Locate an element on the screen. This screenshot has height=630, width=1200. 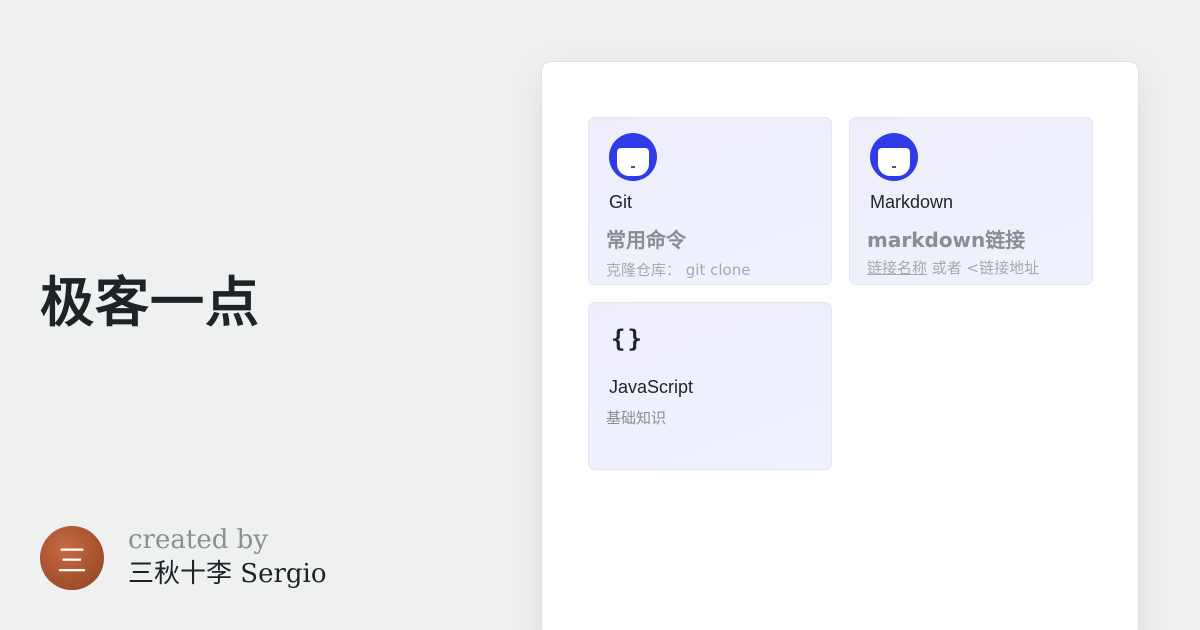
author-block: 三 created by 三秋十李 Sergio is located at coordinates (183, 558).